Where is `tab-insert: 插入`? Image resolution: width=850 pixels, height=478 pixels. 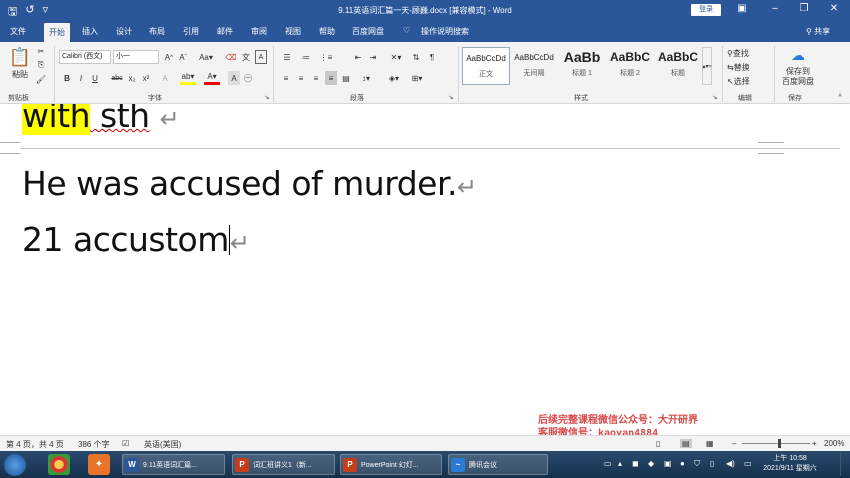 tab-insert: 插入 is located at coordinates (90, 31).